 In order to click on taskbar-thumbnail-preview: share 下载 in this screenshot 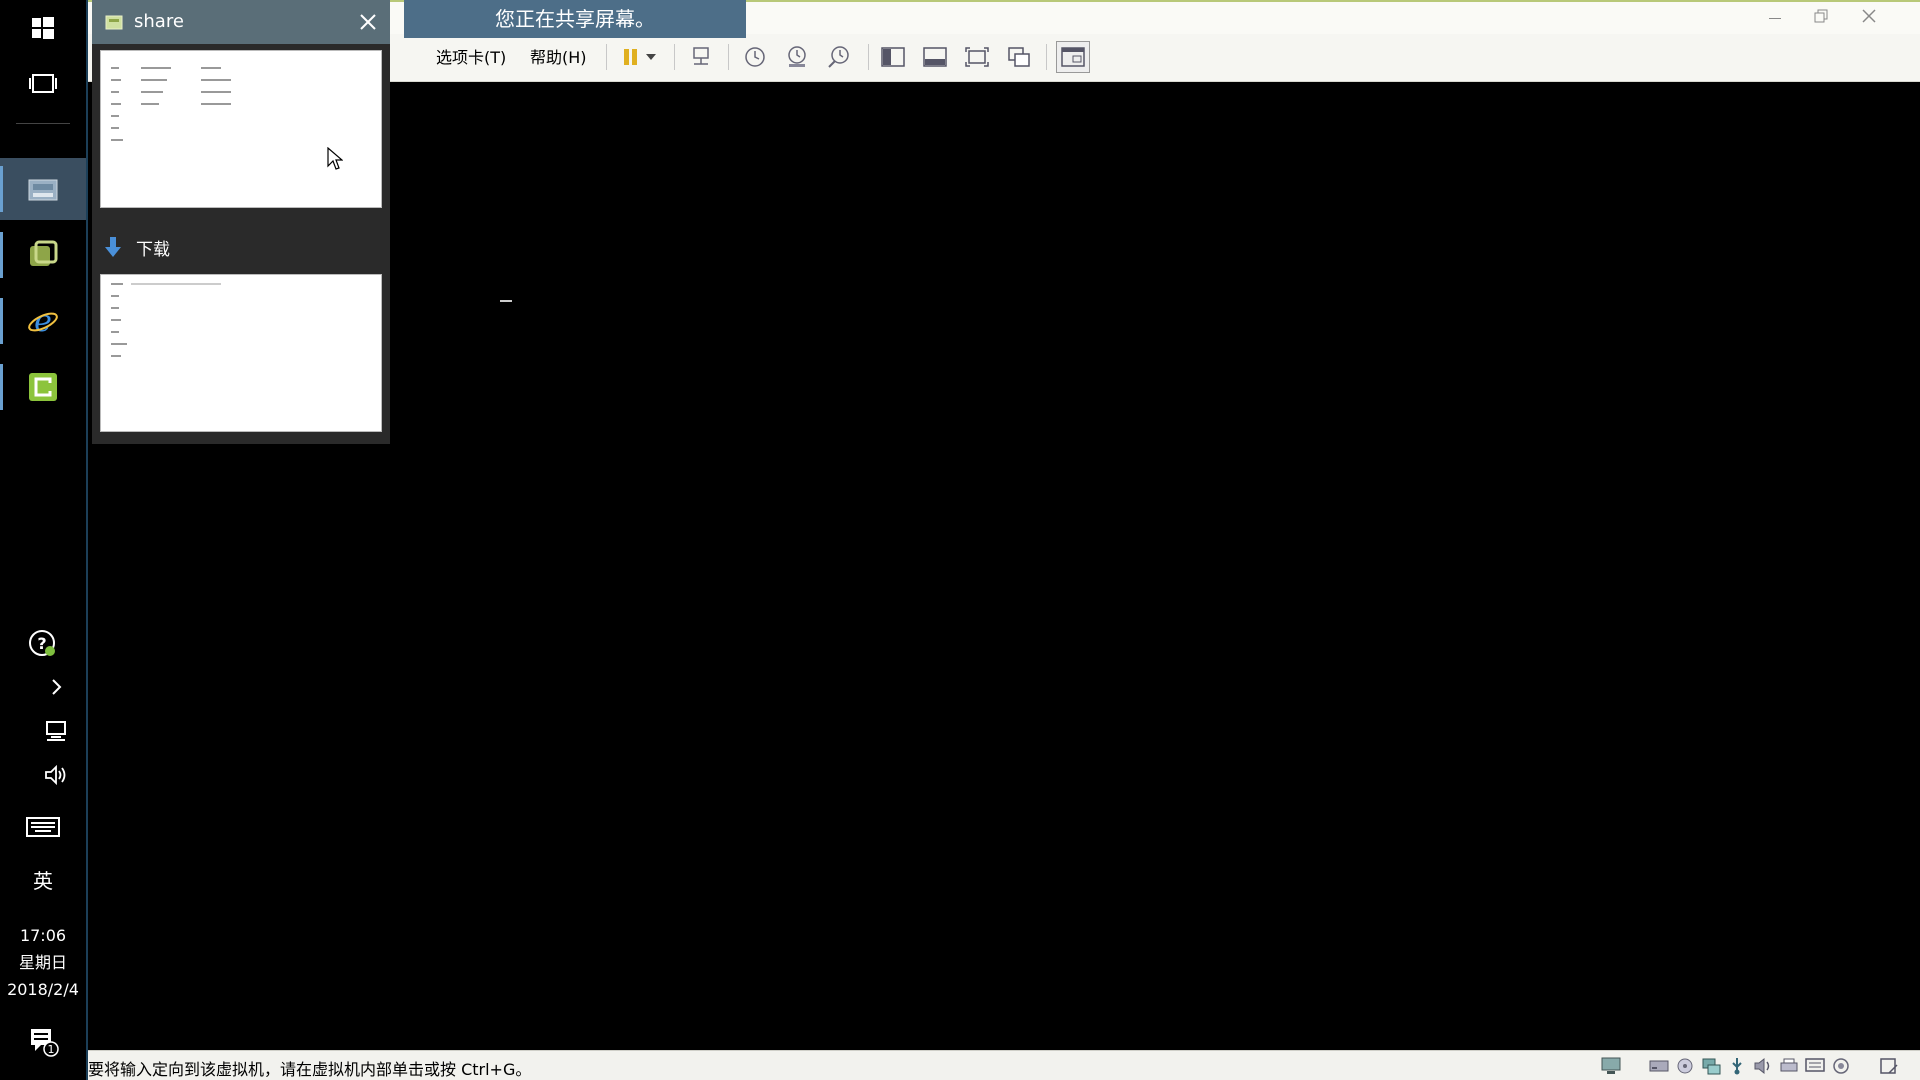, I will do `click(241, 222)`.